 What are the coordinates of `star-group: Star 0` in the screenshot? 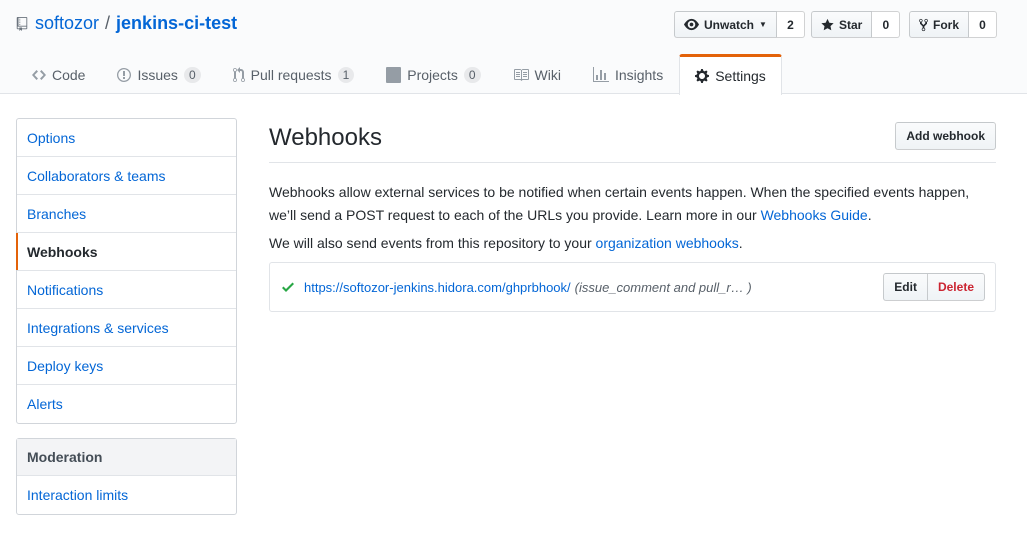 It's located at (856, 24).